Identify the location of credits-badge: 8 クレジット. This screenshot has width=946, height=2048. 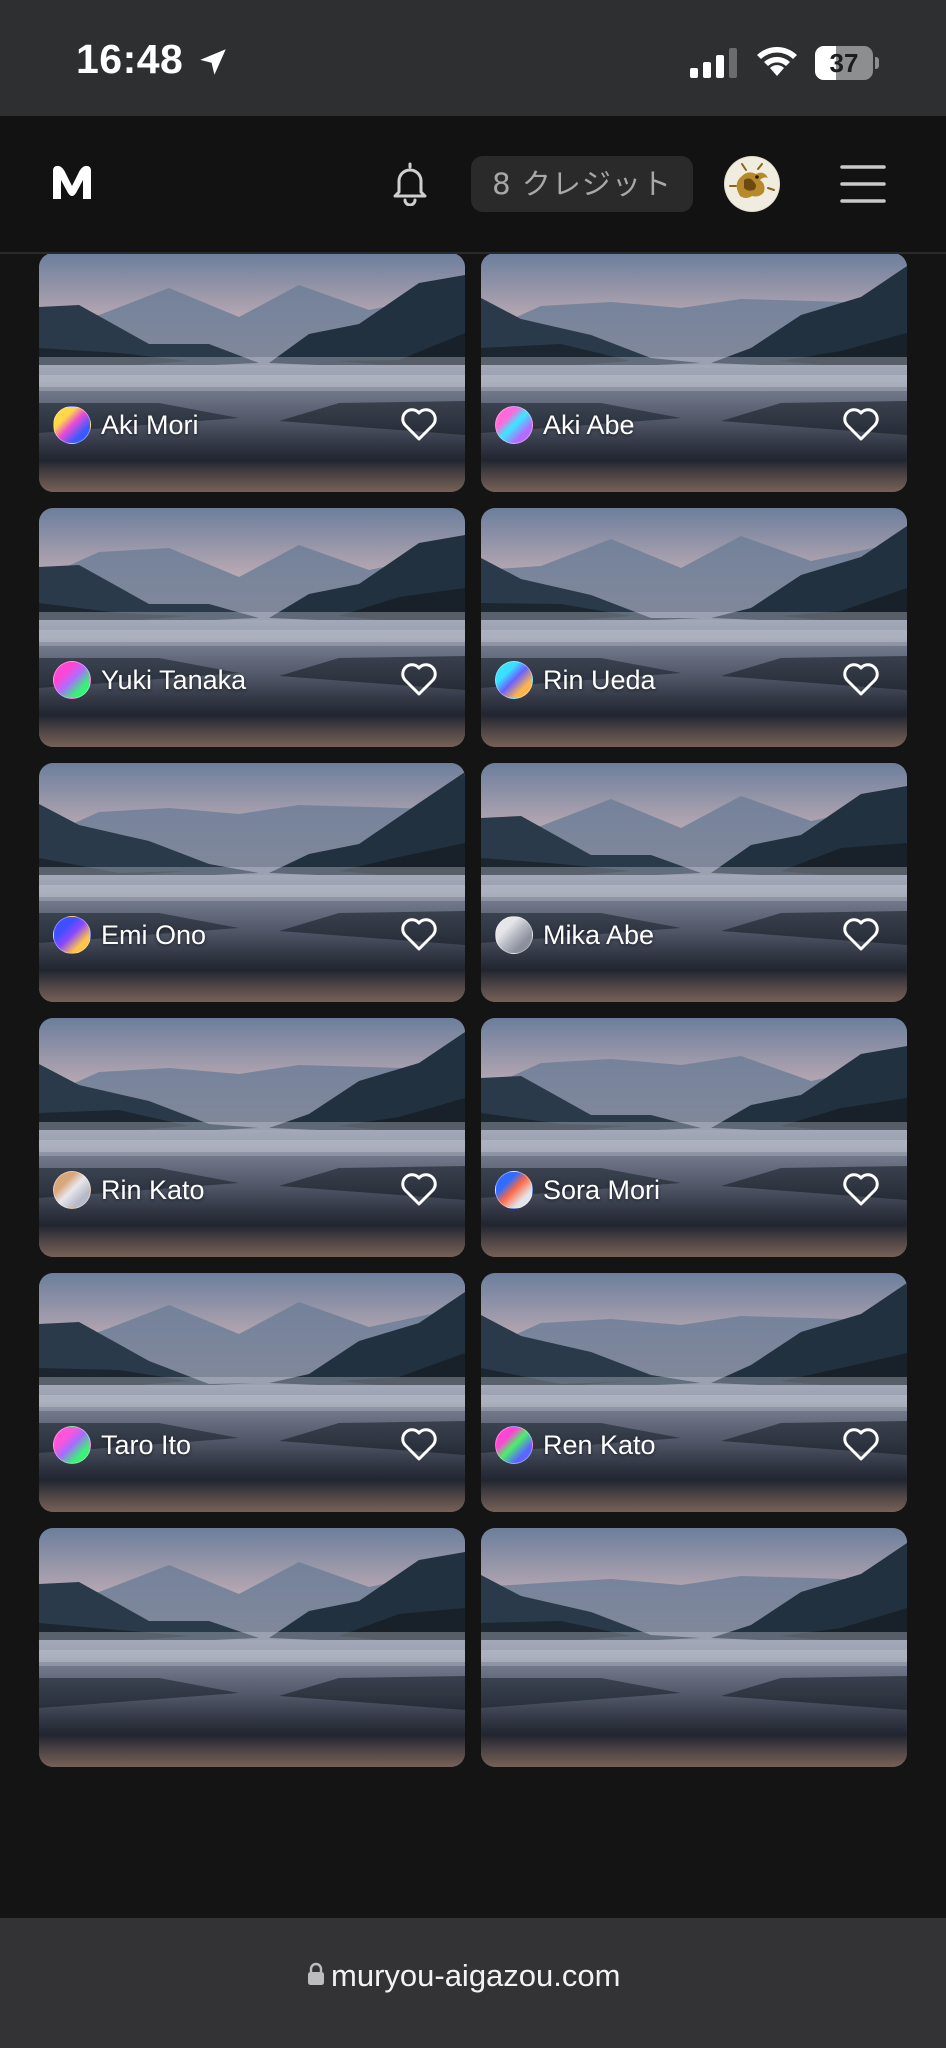
(582, 184).